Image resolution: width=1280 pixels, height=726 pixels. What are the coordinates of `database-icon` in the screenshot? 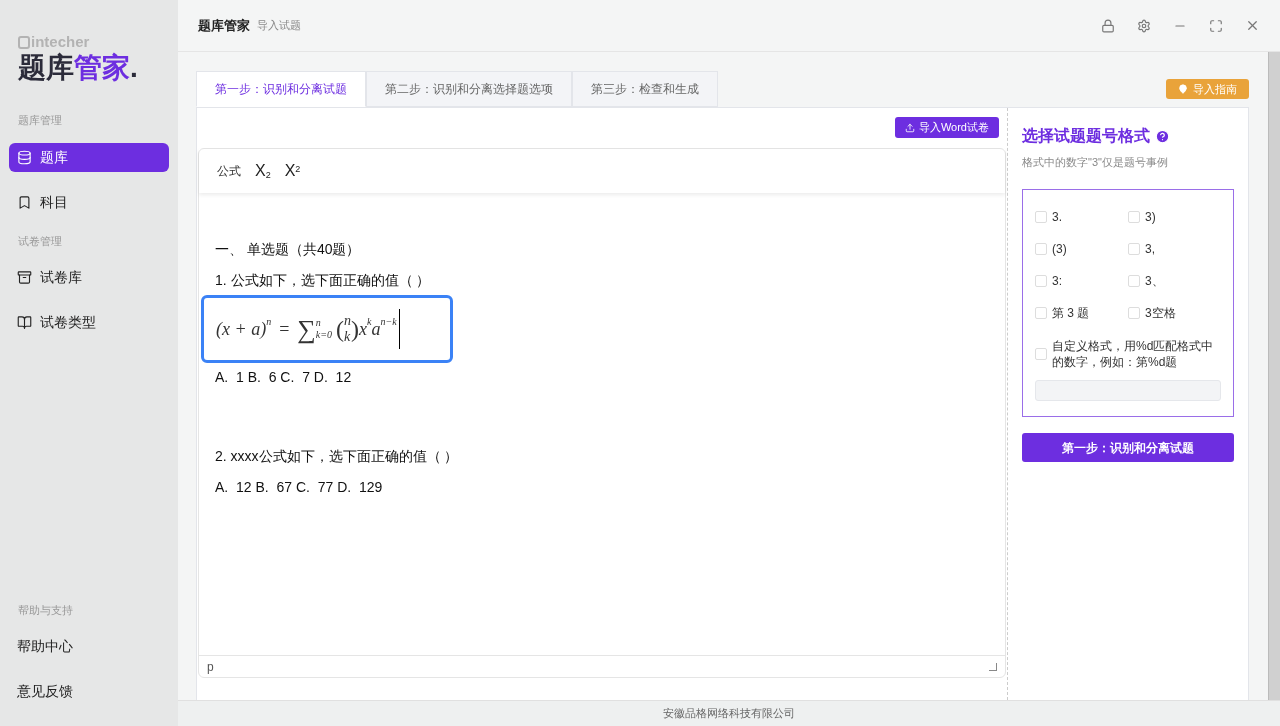 It's located at (24, 157).